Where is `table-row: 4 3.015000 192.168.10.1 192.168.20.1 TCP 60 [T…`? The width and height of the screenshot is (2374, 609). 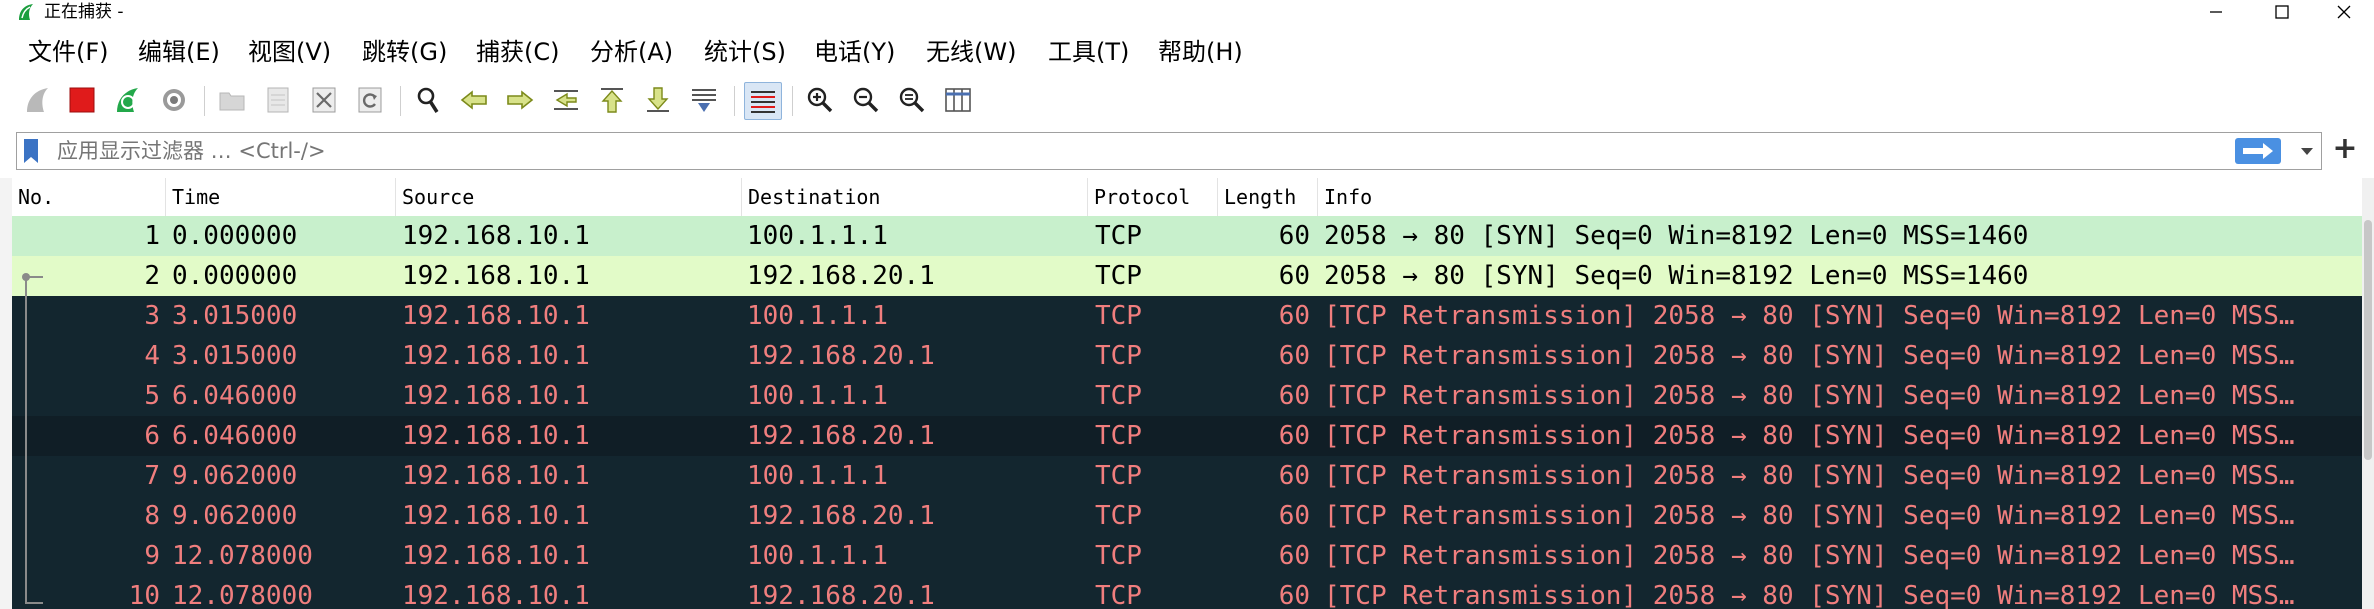
table-row: 4 3.015000 192.168.10.1 192.168.20.1 TCP 60 [T… is located at coordinates (1187, 356).